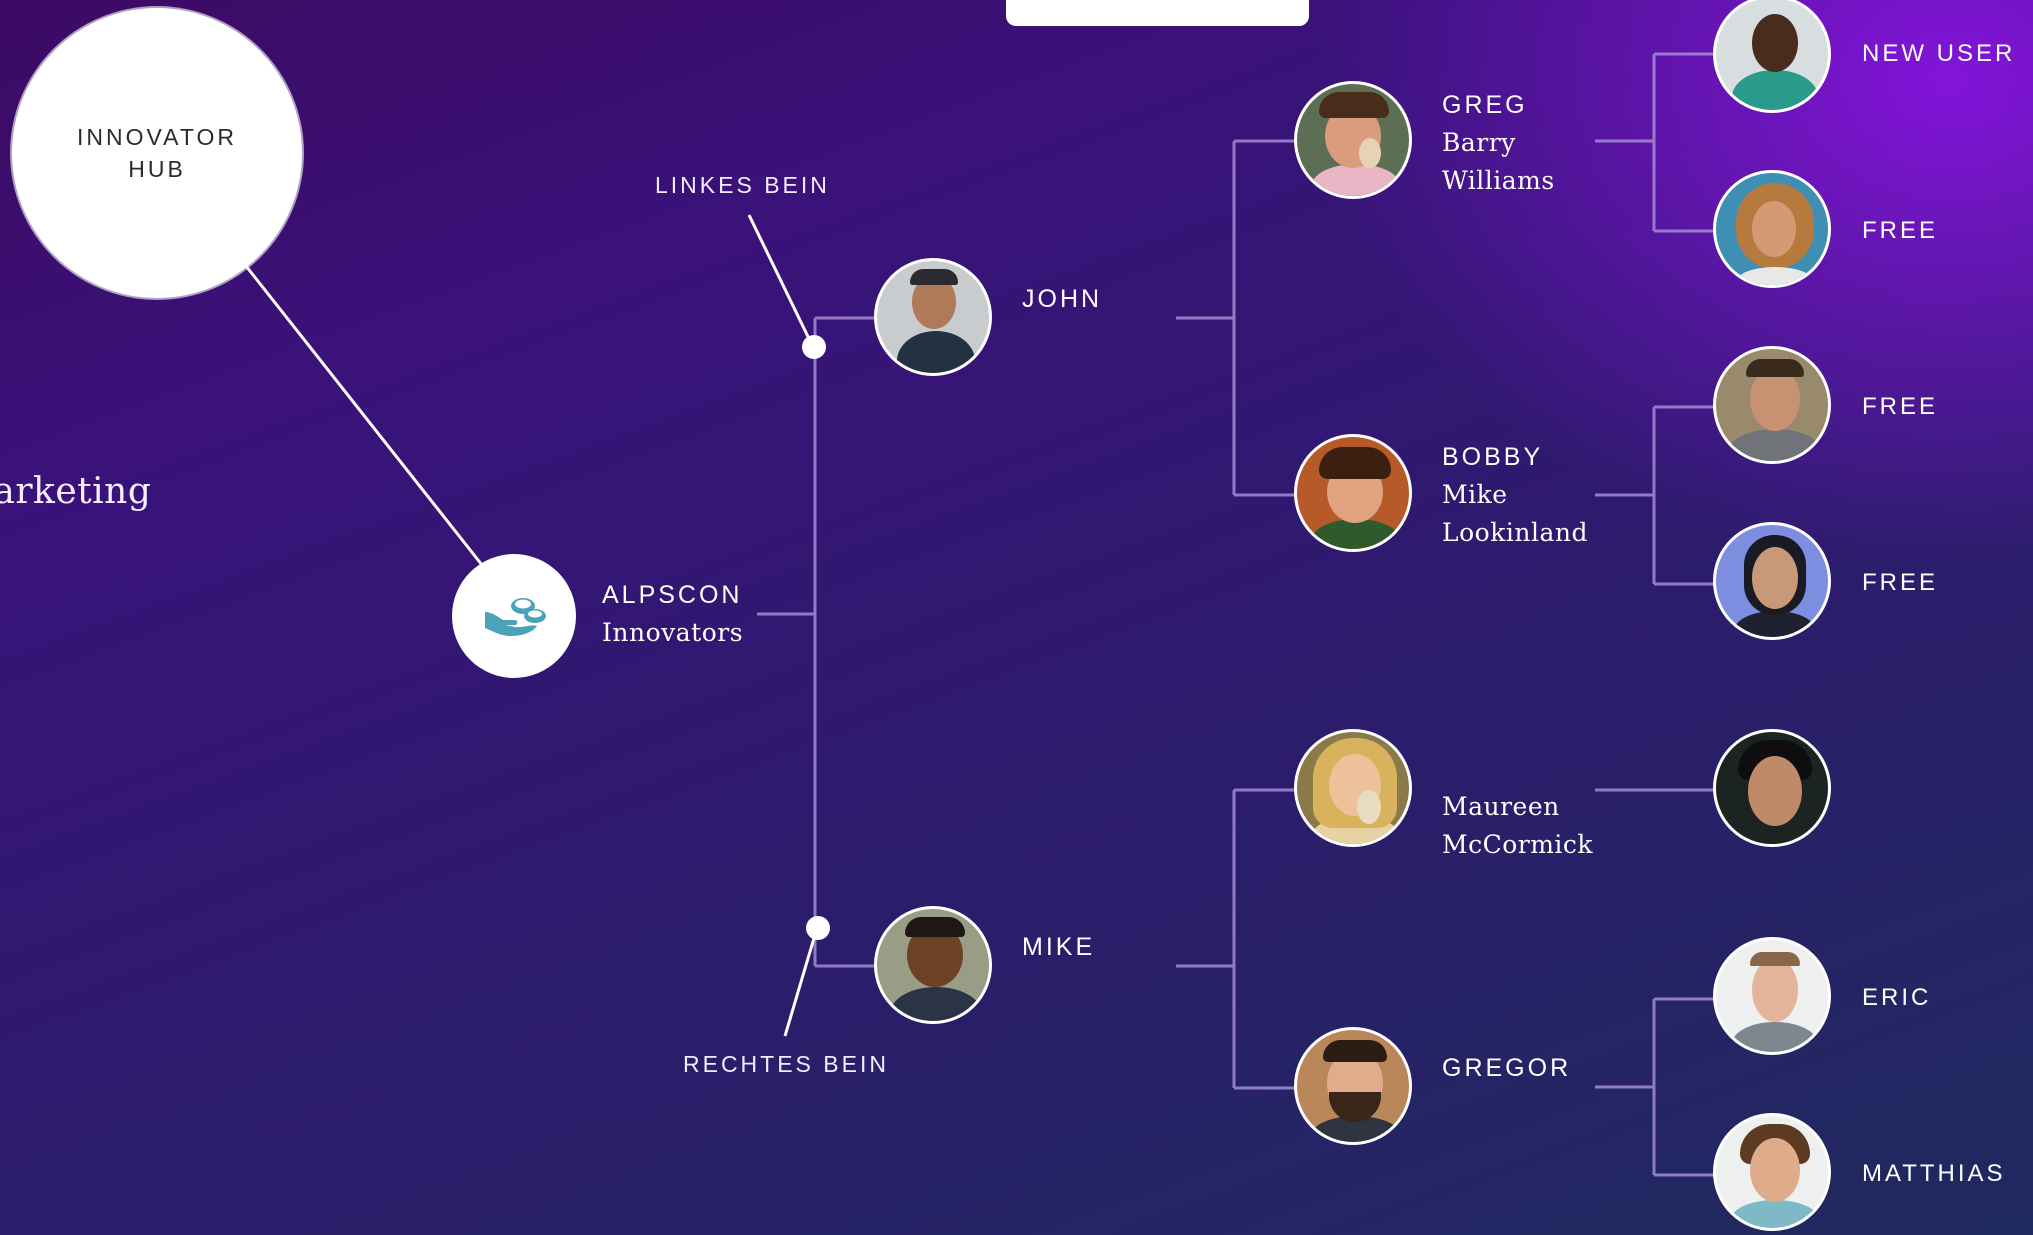 The width and height of the screenshot is (2033, 1235). I want to click on avatar-john, so click(933, 317).